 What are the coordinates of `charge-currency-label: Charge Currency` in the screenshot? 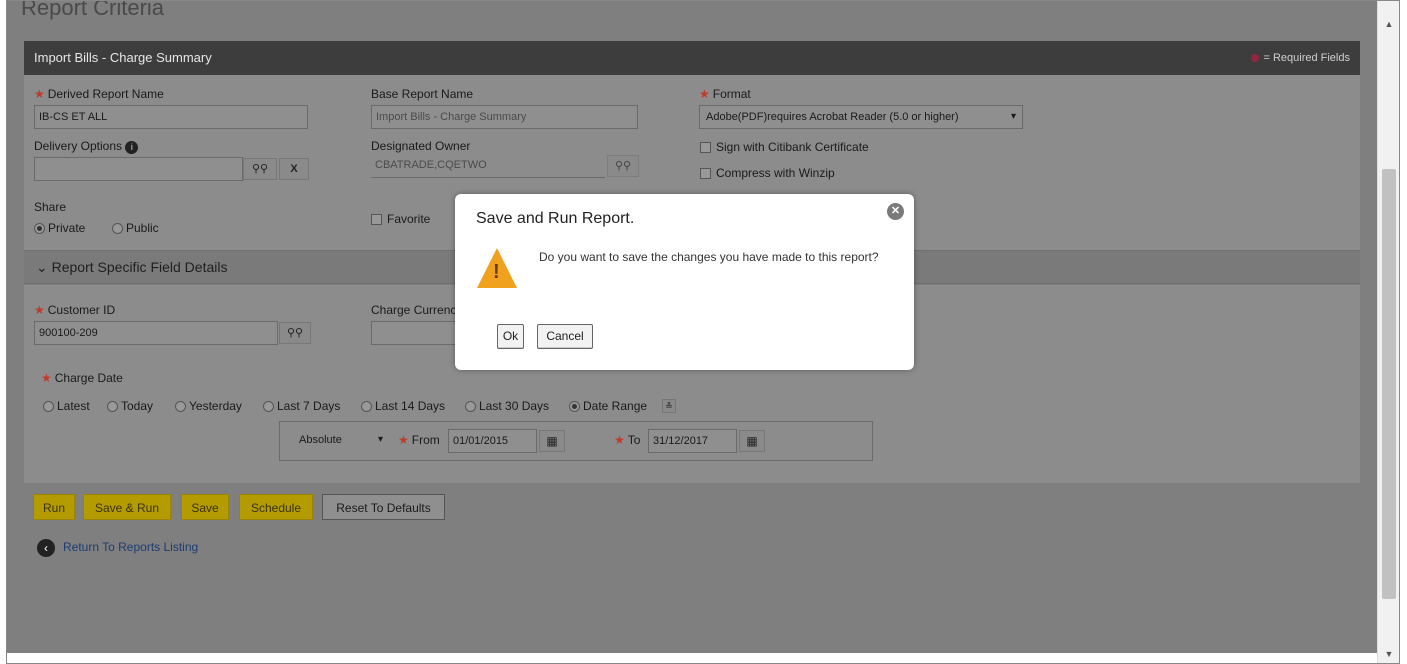 It's located at (416, 310).